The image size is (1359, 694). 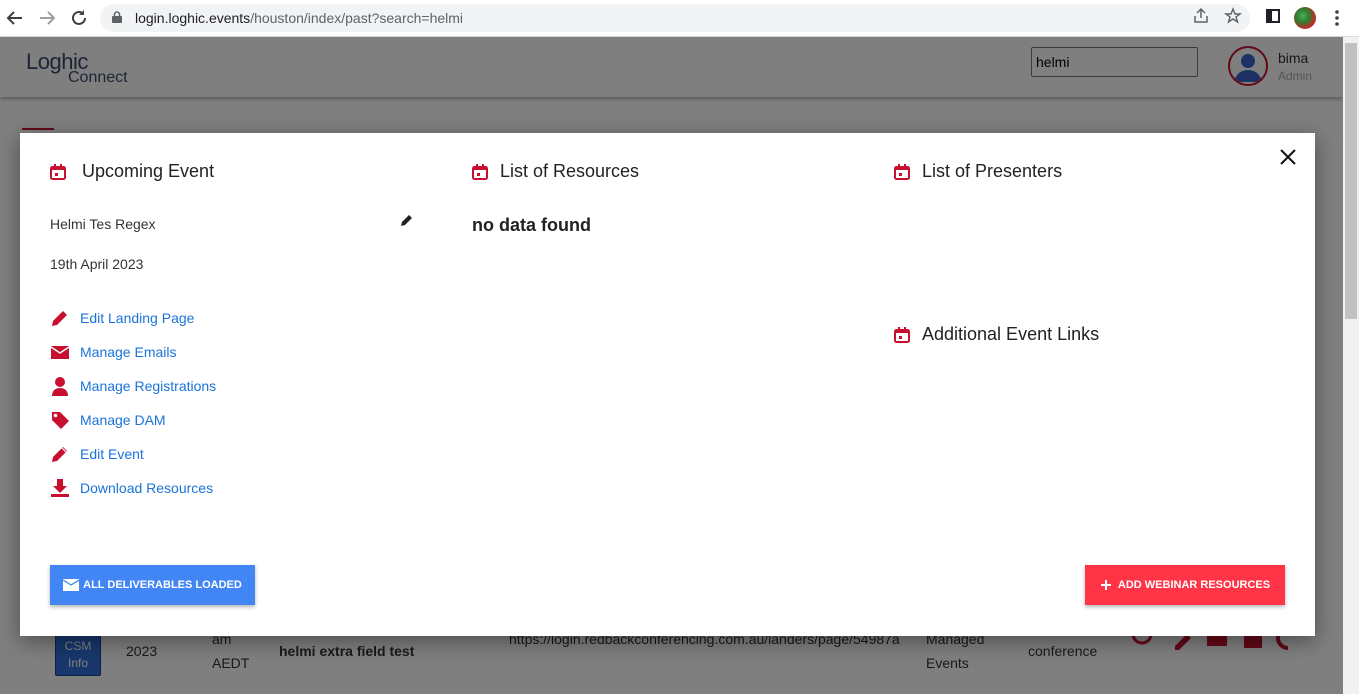 I want to click on url-host: login.loghic.events, so click(x=193, y=18).